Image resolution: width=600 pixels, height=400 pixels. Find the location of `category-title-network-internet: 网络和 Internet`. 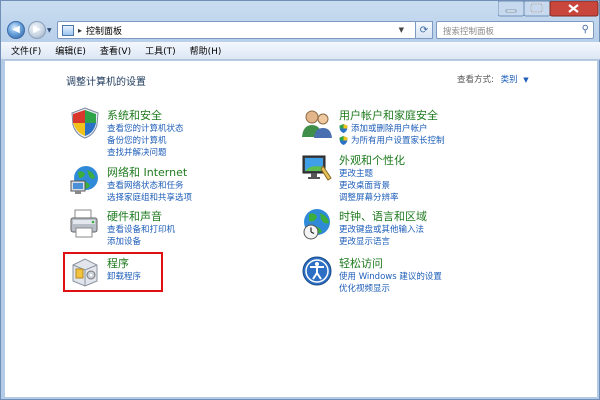

category-title-network-internet: 网络和 Internet is located at coordinates (147, 172).